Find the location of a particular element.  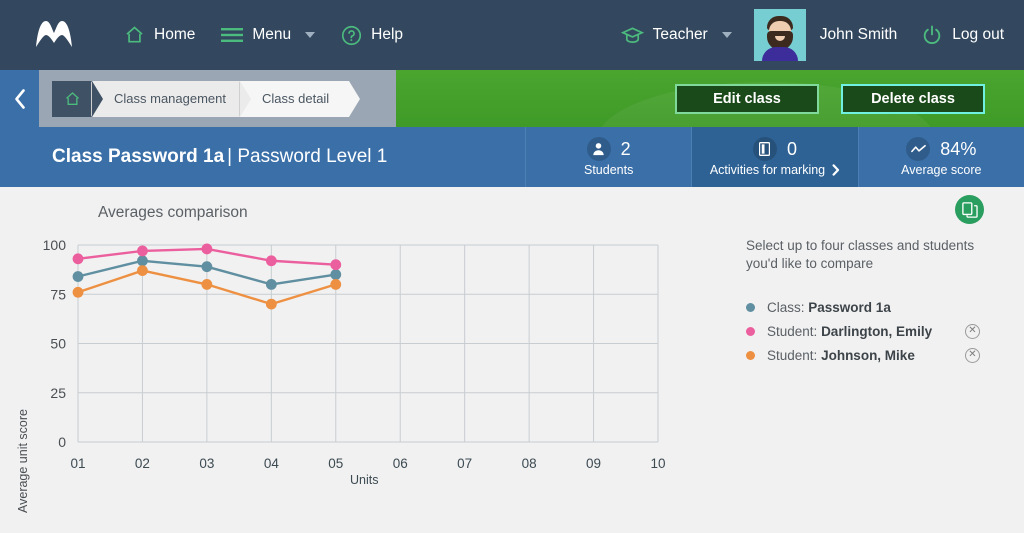

legend-item-student-darlington: Student: Darlington, Emily ✕ is located at coordinates (876, 331).